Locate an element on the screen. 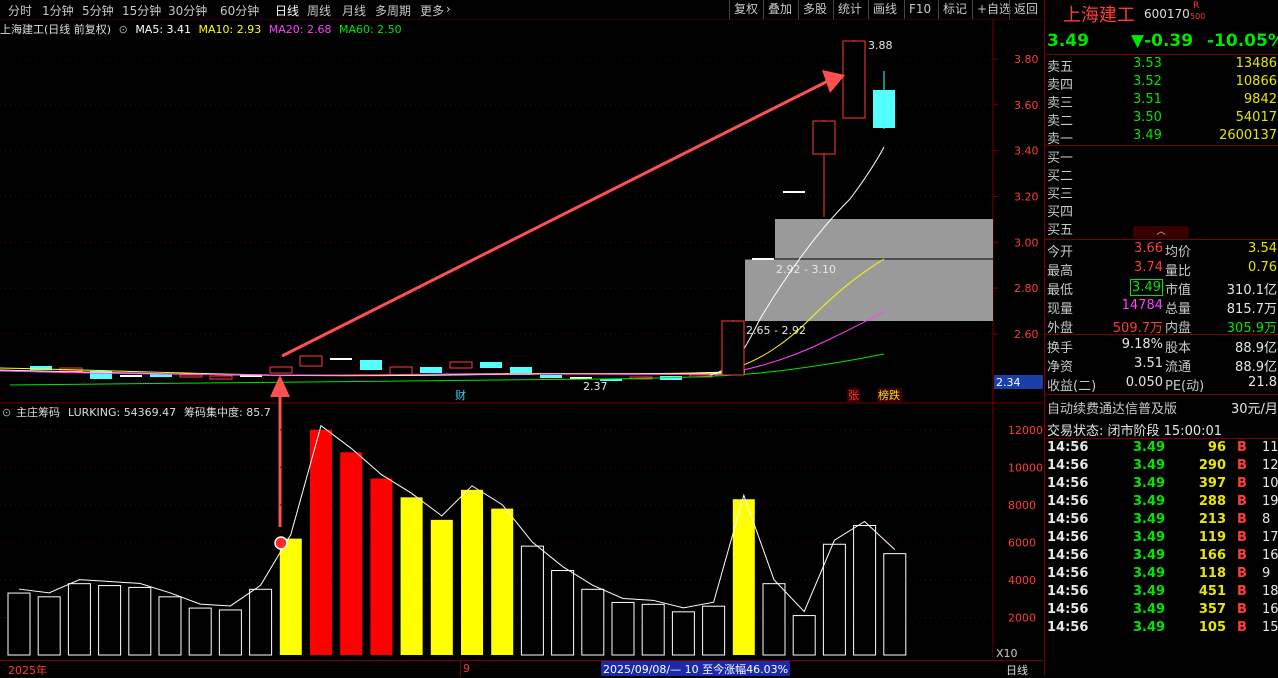  trade-status-text: 交易状态: 闭市阶段 15:00:01 is located at coordinates (1135, 431).